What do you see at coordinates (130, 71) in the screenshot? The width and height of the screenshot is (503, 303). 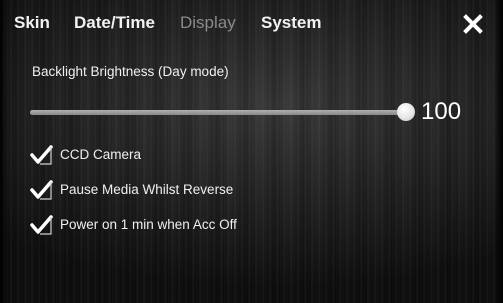 I see `backlight-brightness-label: Backlight Brightness (Day mode)` at bounding box center [130, 71].